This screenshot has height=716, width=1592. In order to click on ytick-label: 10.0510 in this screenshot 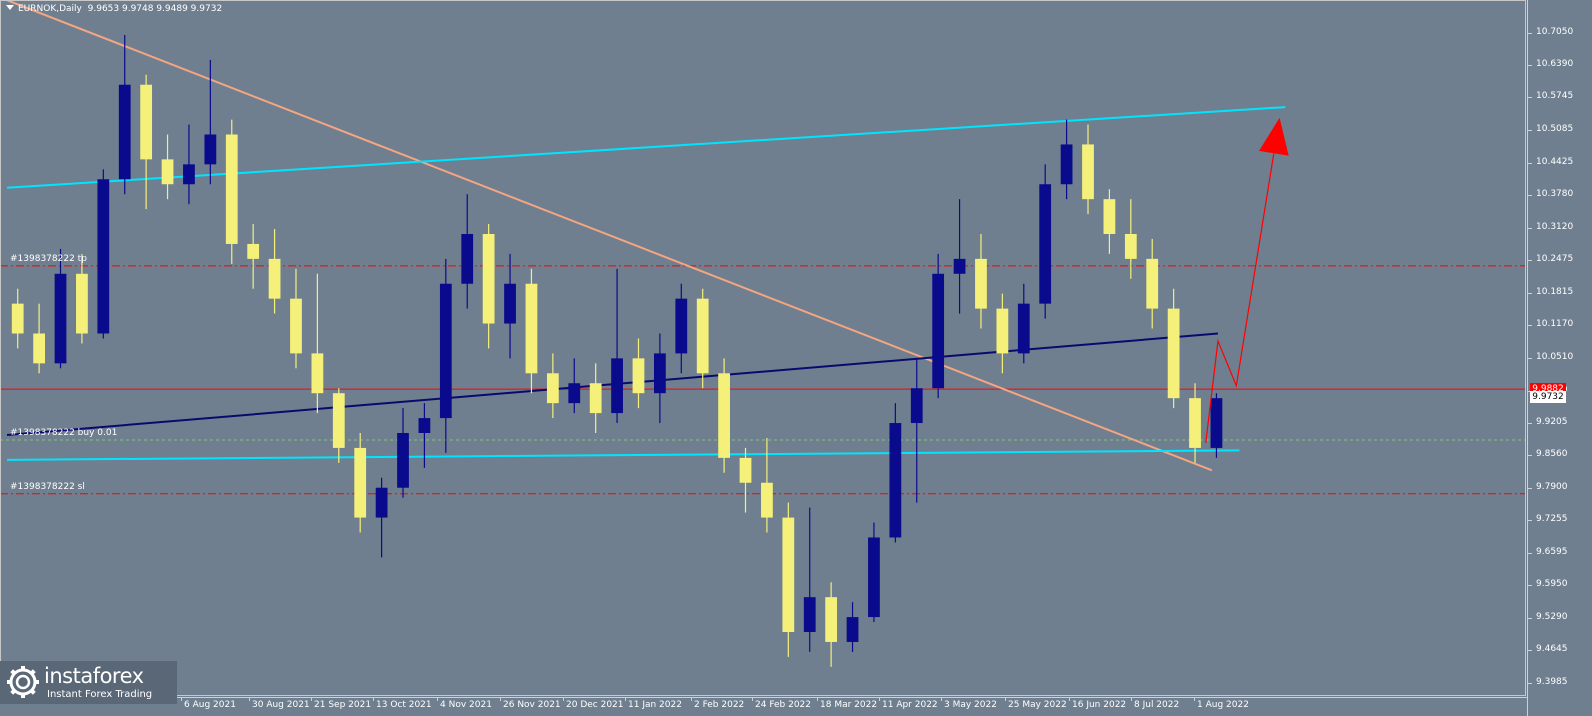, I will do `click(1555, 356)`.